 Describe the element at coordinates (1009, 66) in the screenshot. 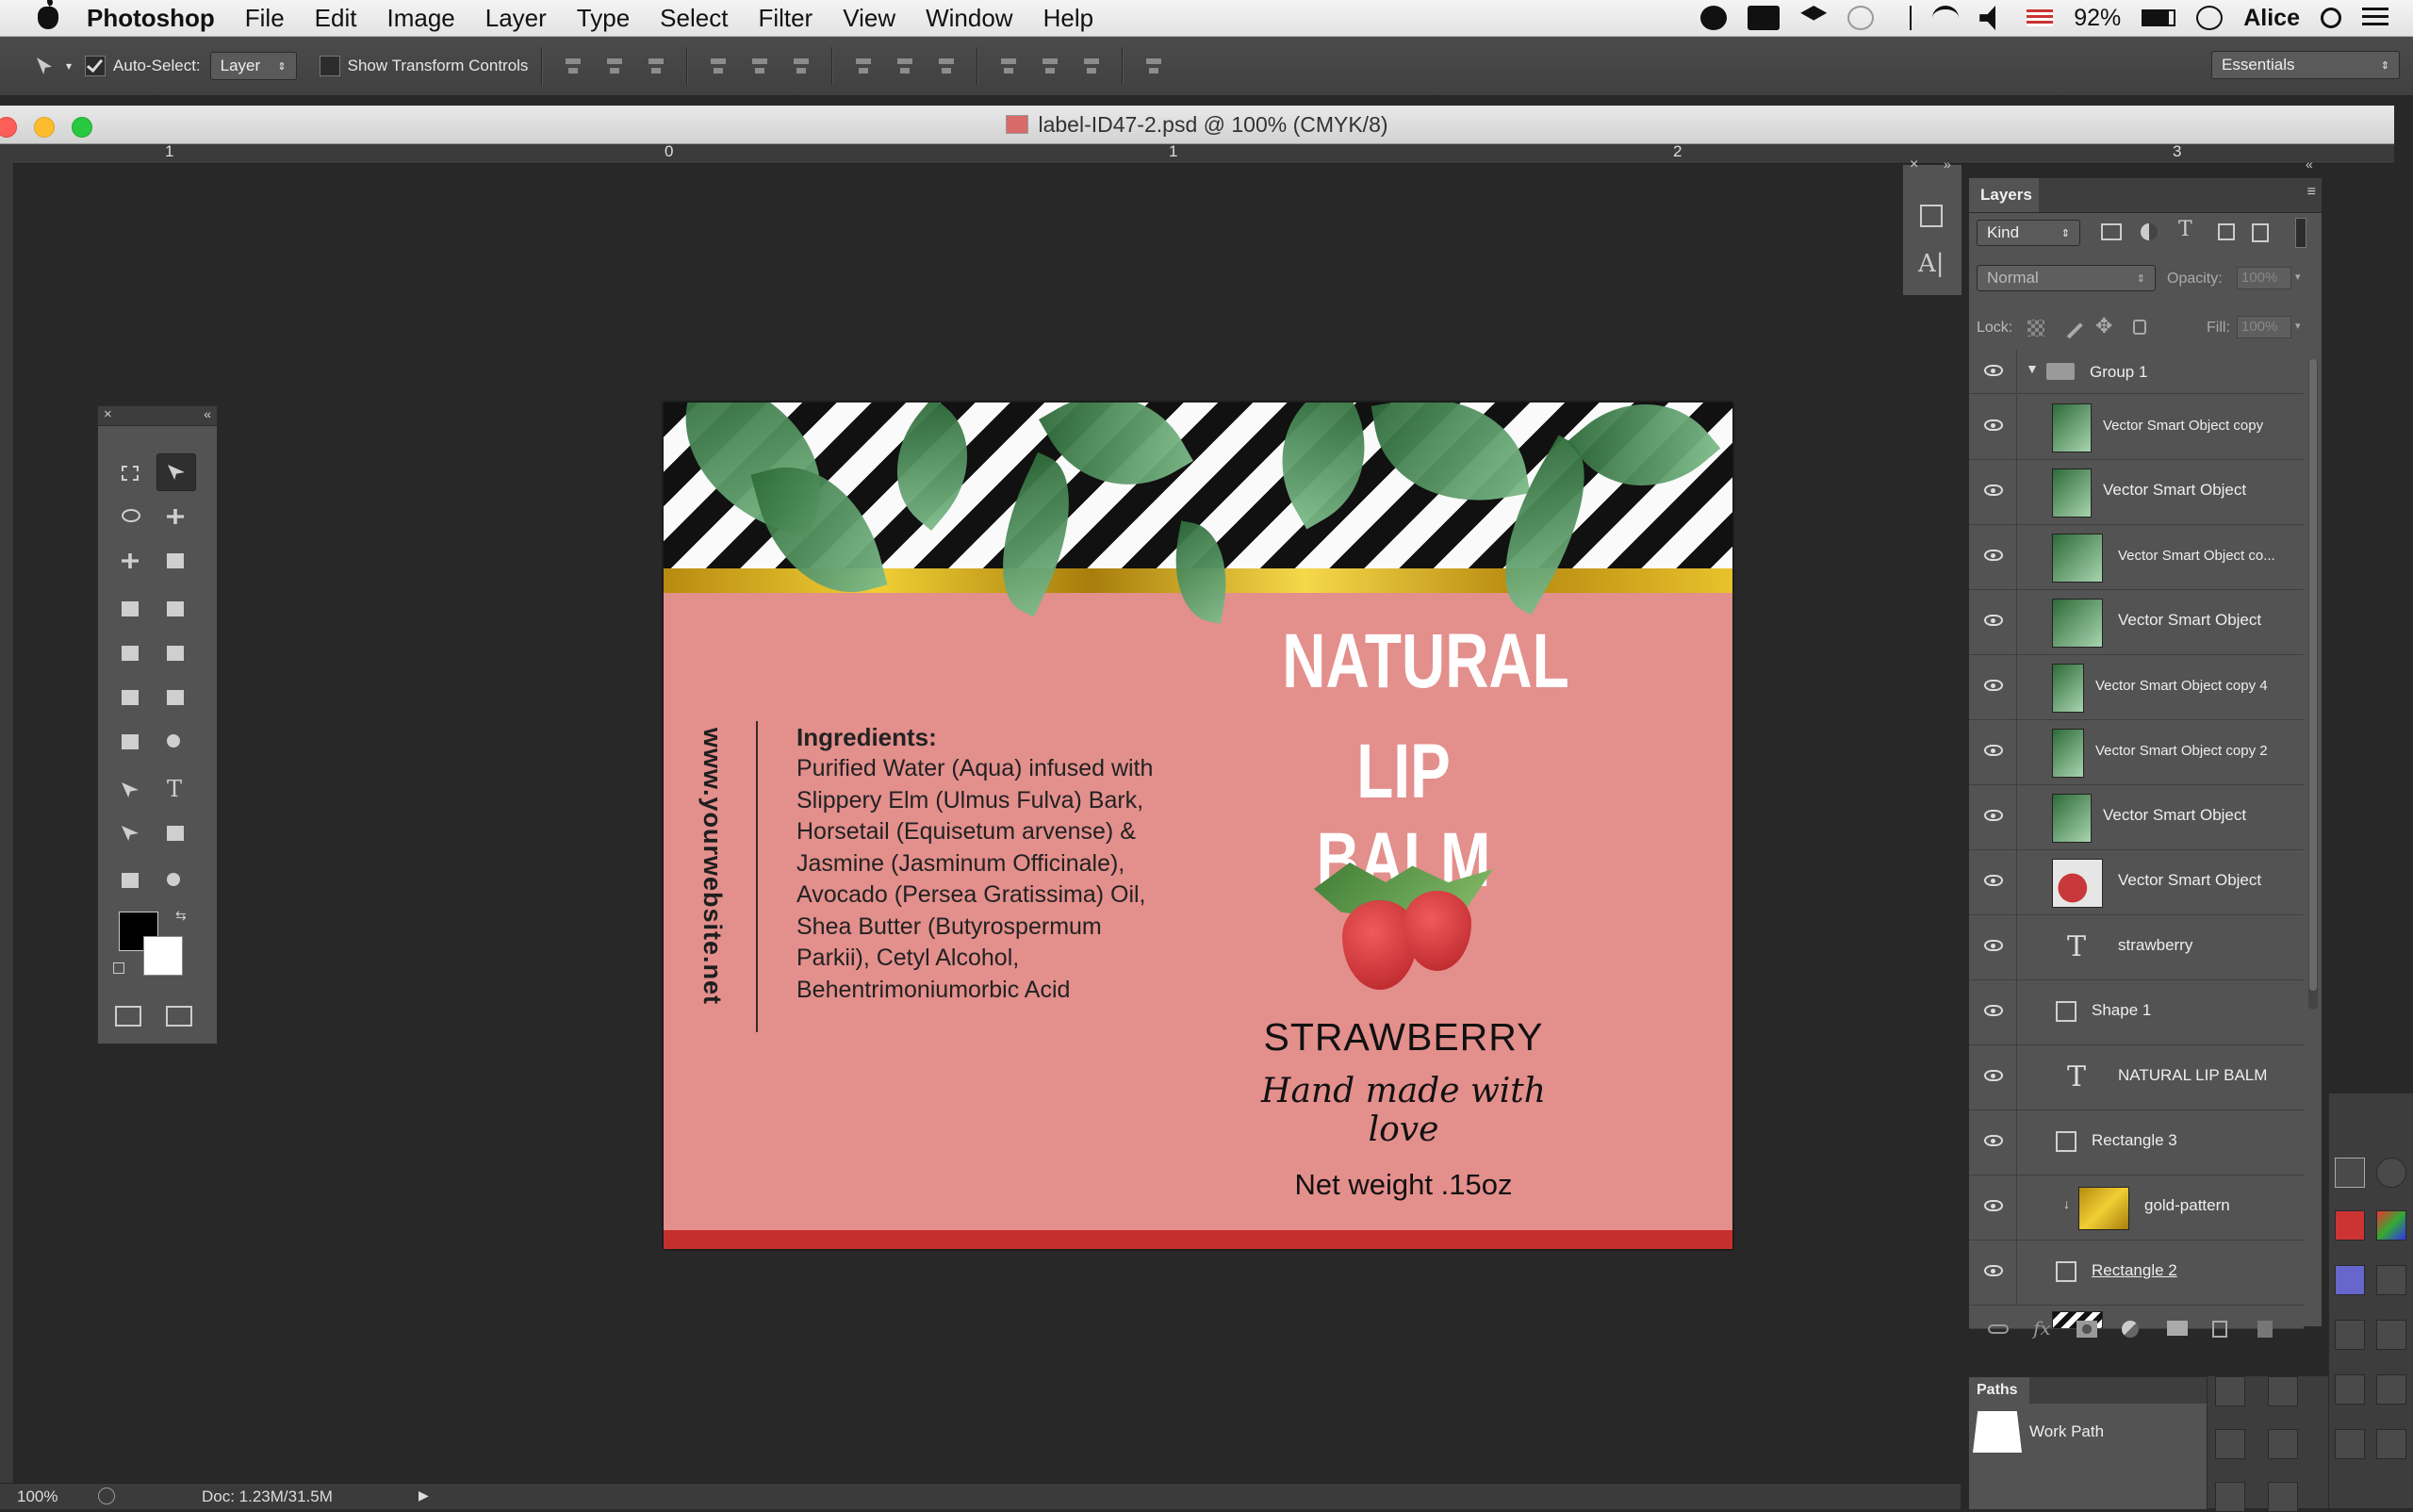

I see `distribute-left-icon` at that location.